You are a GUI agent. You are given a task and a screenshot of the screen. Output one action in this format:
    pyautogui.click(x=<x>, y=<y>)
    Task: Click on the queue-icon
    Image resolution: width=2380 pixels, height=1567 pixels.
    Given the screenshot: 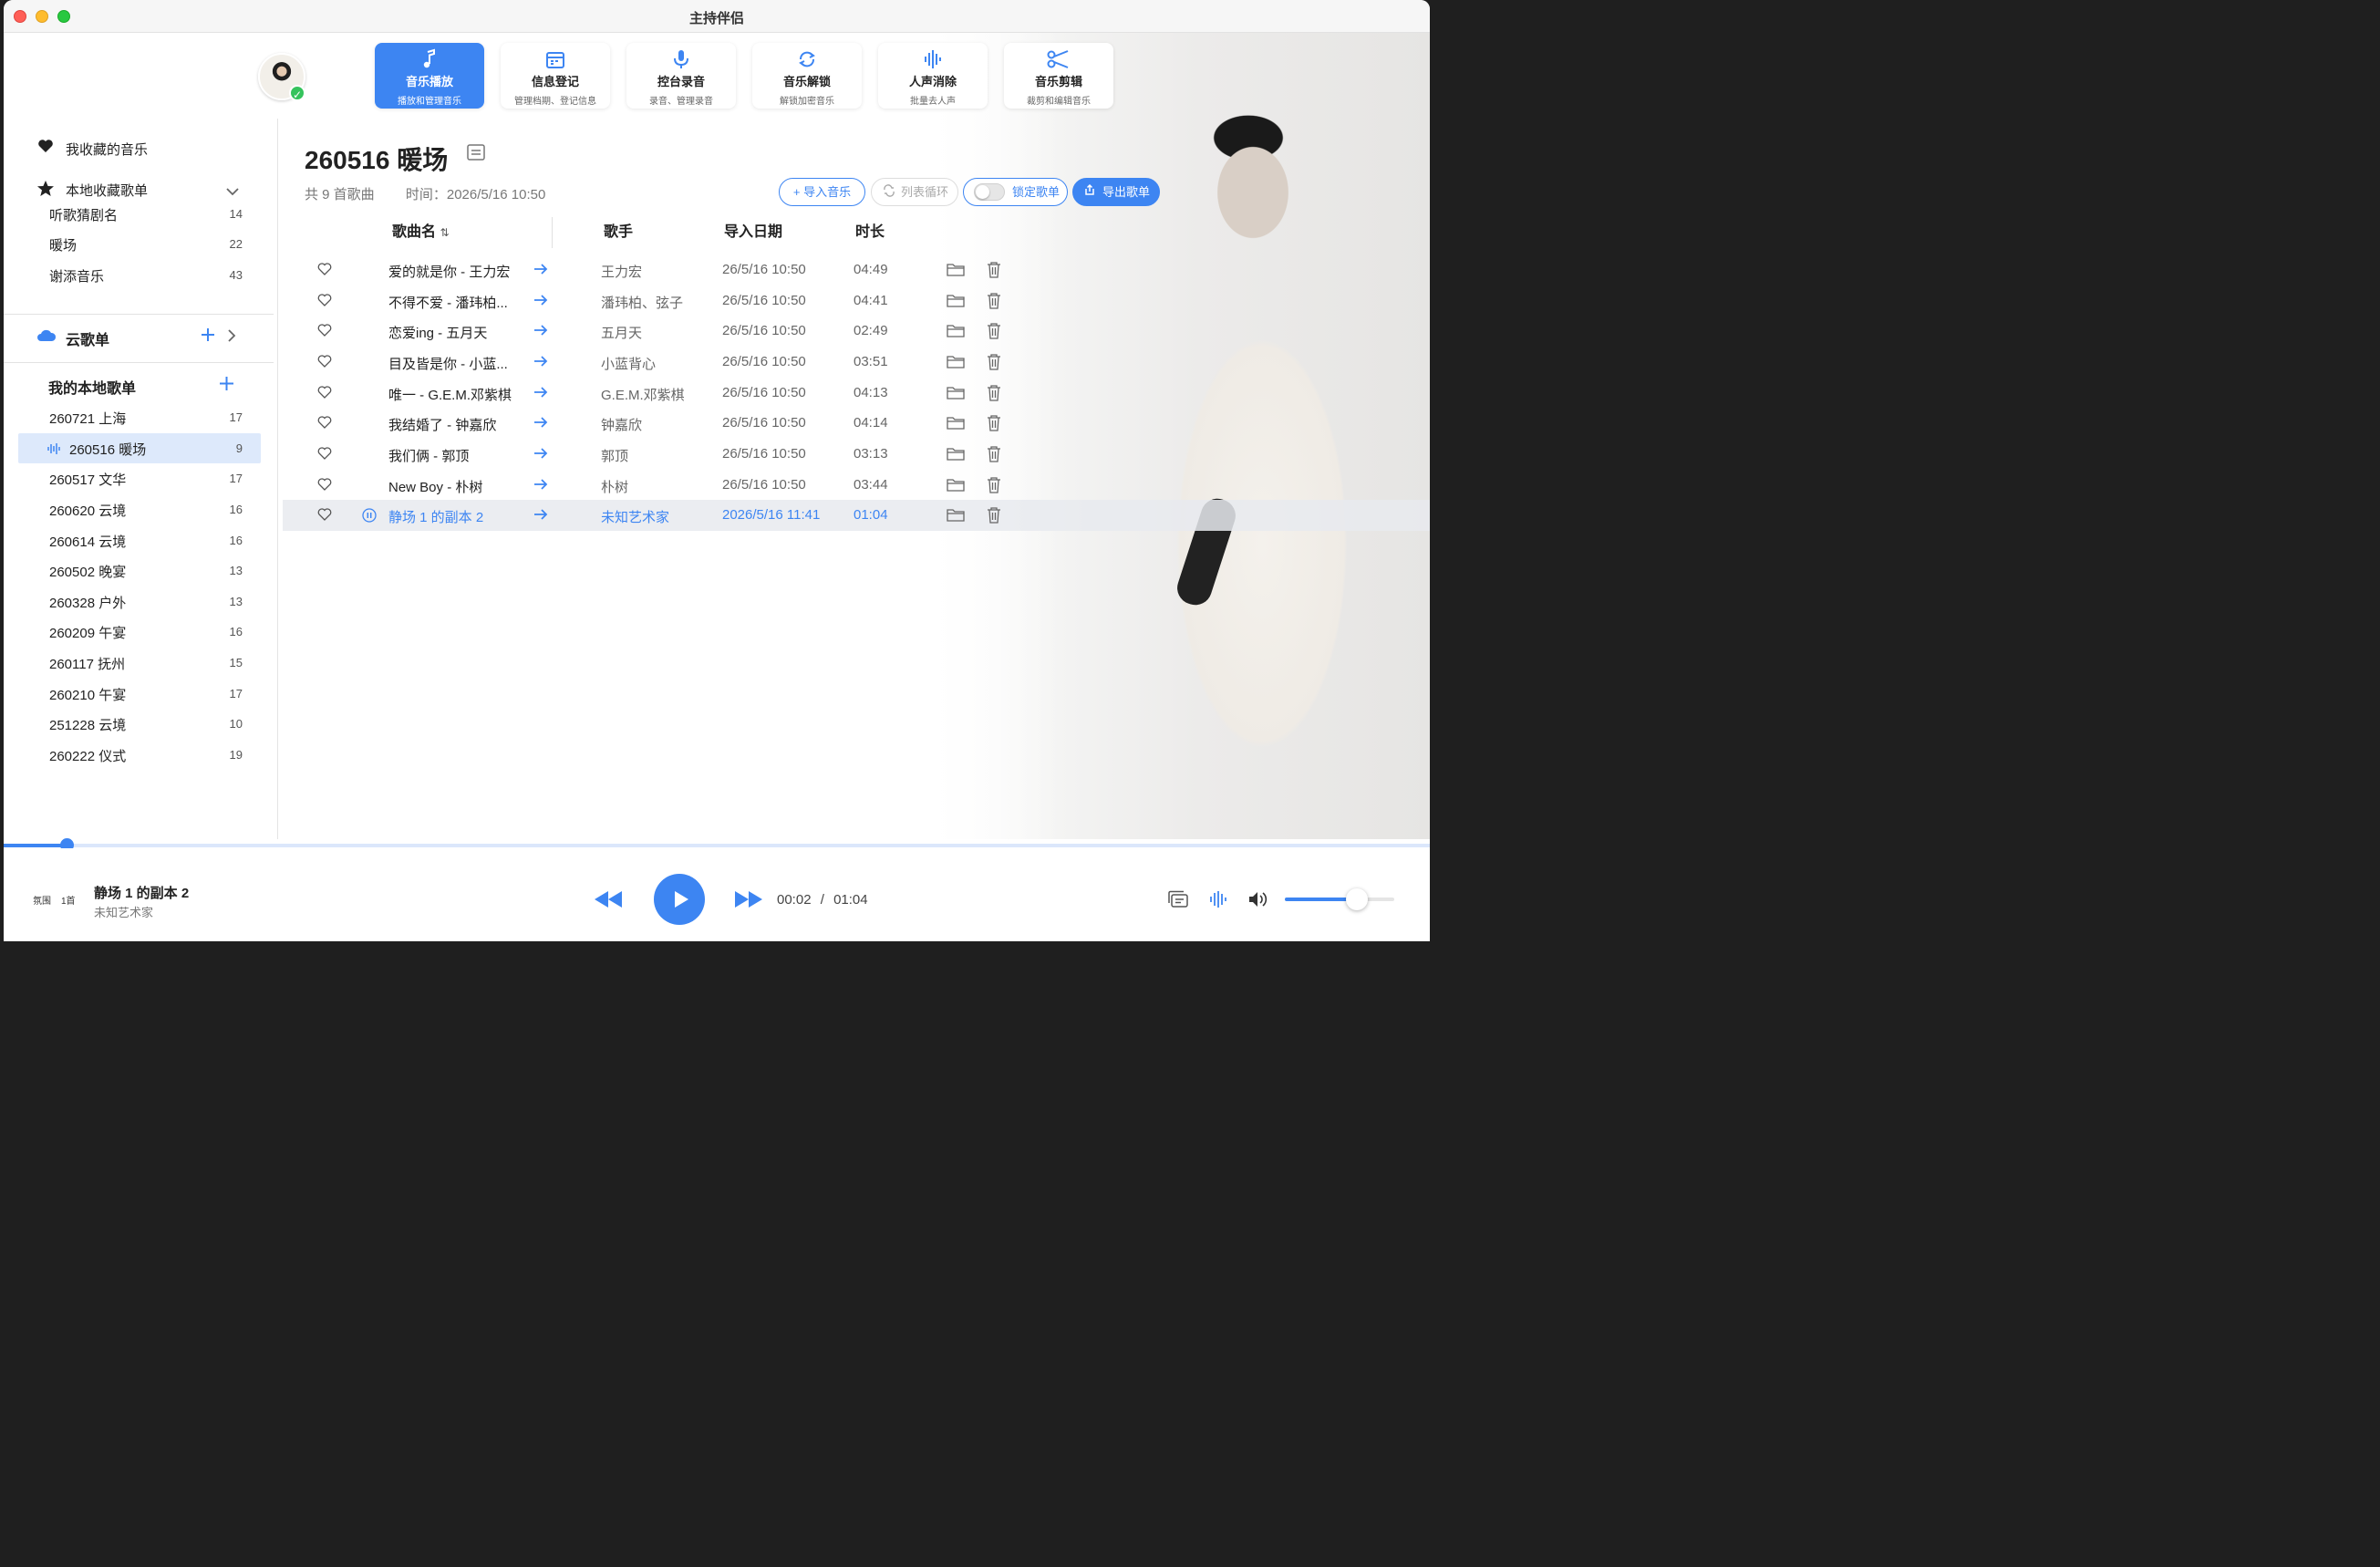 What is the action you would take?
    pyautogui.click(x=1178, y=901)
    